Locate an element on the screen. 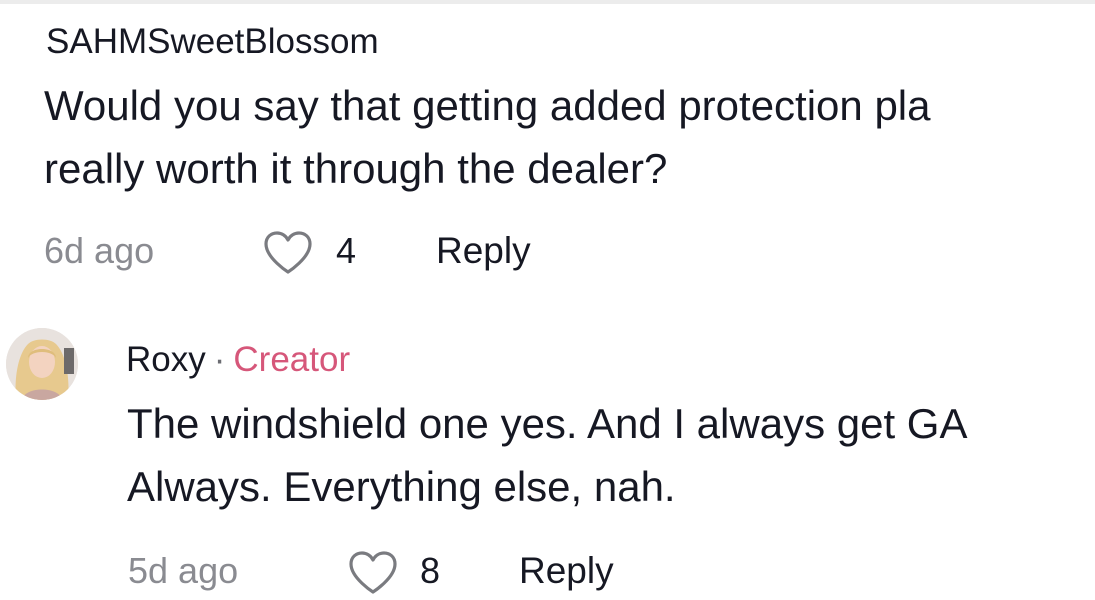 This screenshot has width=1095, height=600. reply-author-line: Roxy · Creator is located at coordinates (238, 360).